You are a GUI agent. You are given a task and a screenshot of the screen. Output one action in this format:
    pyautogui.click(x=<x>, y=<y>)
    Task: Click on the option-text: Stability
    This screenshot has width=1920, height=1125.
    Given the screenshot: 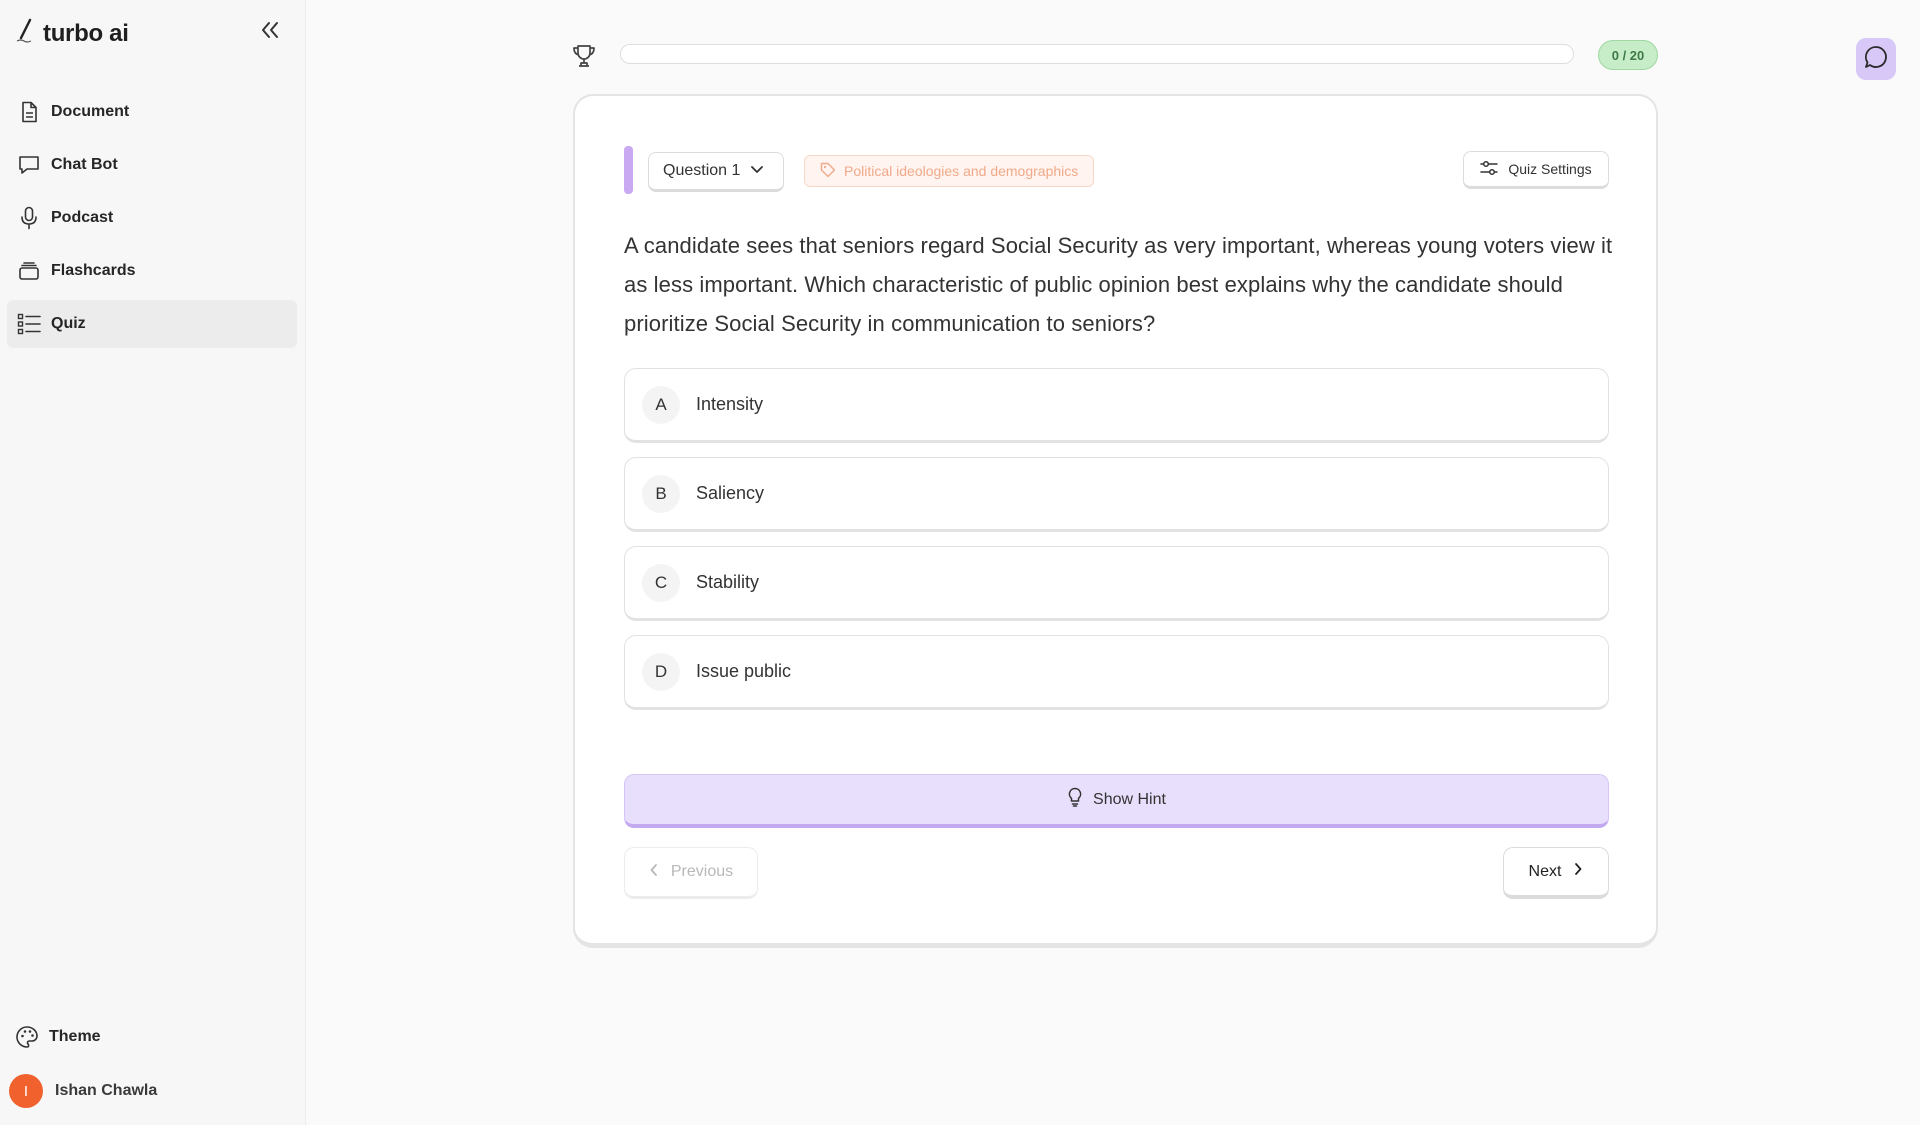 What is the action you would take?
    pyautogui.click(x=728, y=582)
    